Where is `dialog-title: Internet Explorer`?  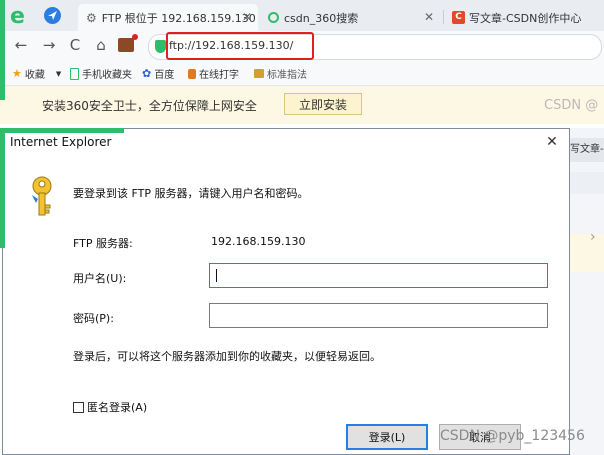 dialog-title: Internet Explorer is located at coordinates (61, 142).